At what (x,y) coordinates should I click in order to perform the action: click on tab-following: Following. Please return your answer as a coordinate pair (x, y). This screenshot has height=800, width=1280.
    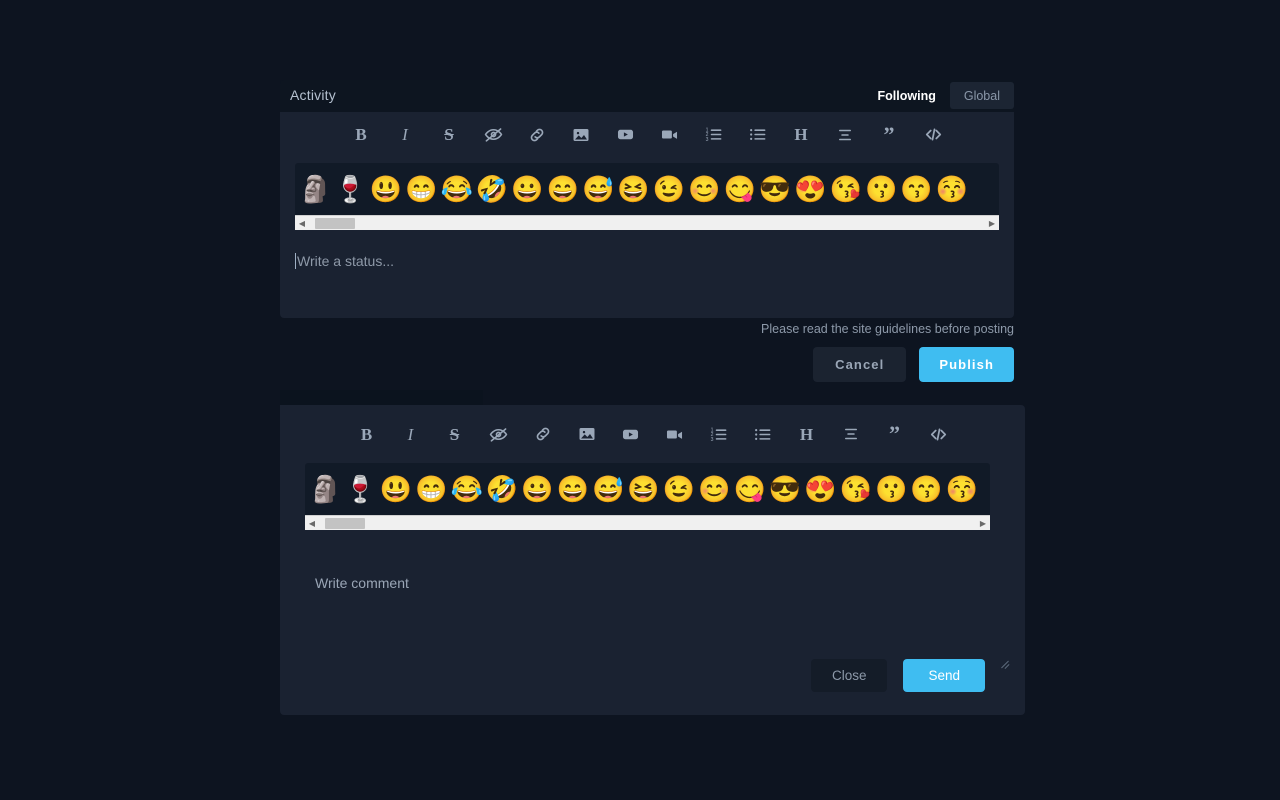
    Looking at the image, I should click on (907, 95).